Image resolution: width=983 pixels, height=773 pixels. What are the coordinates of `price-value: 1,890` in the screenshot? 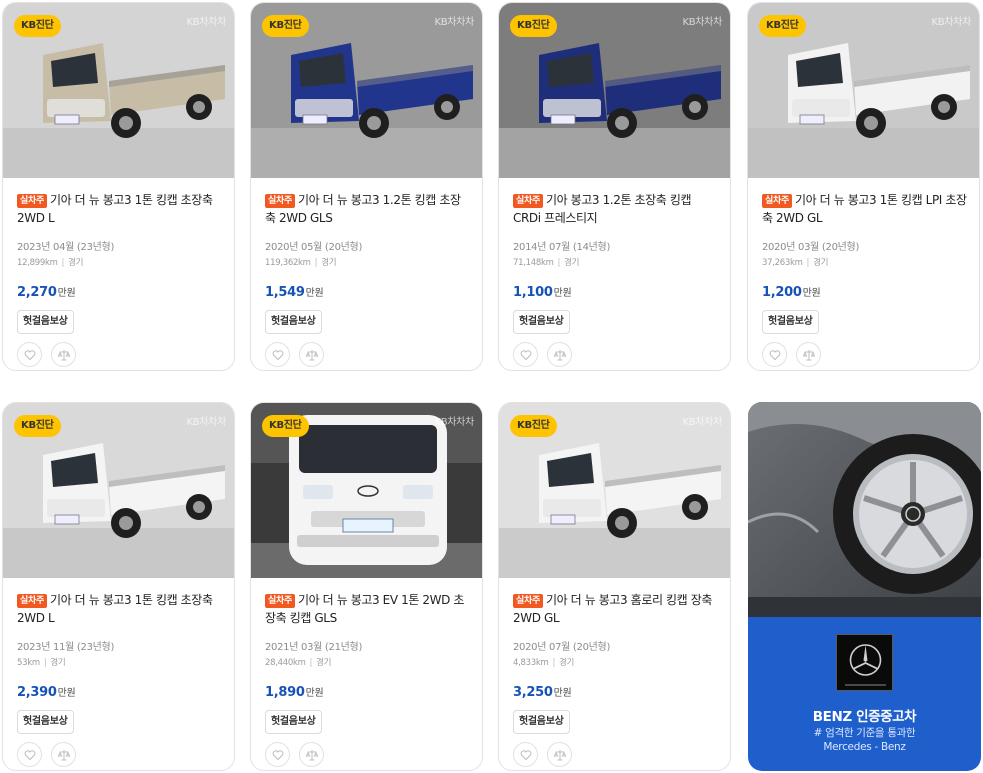 It's located at (285, 692).